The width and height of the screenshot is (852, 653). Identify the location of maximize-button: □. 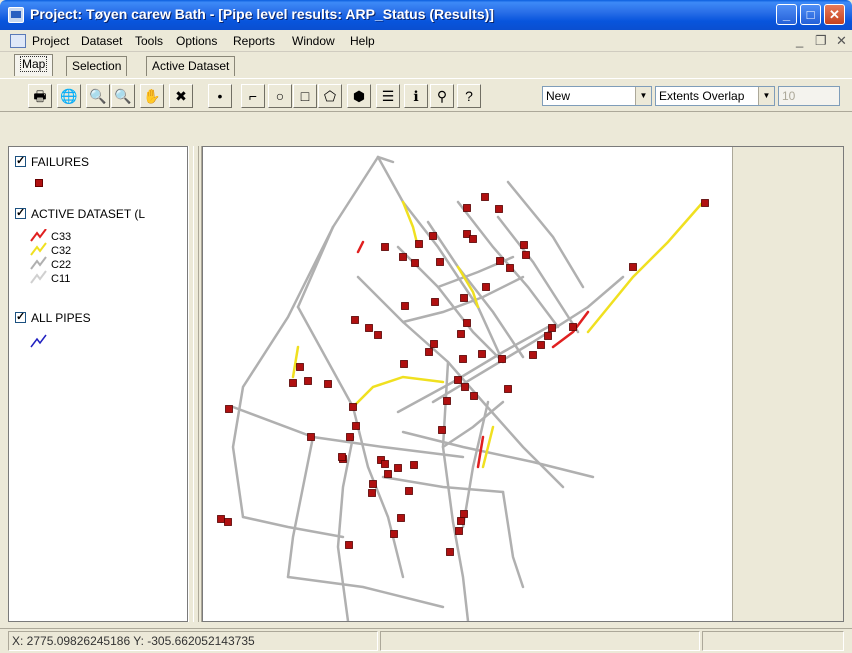
(810, 14).